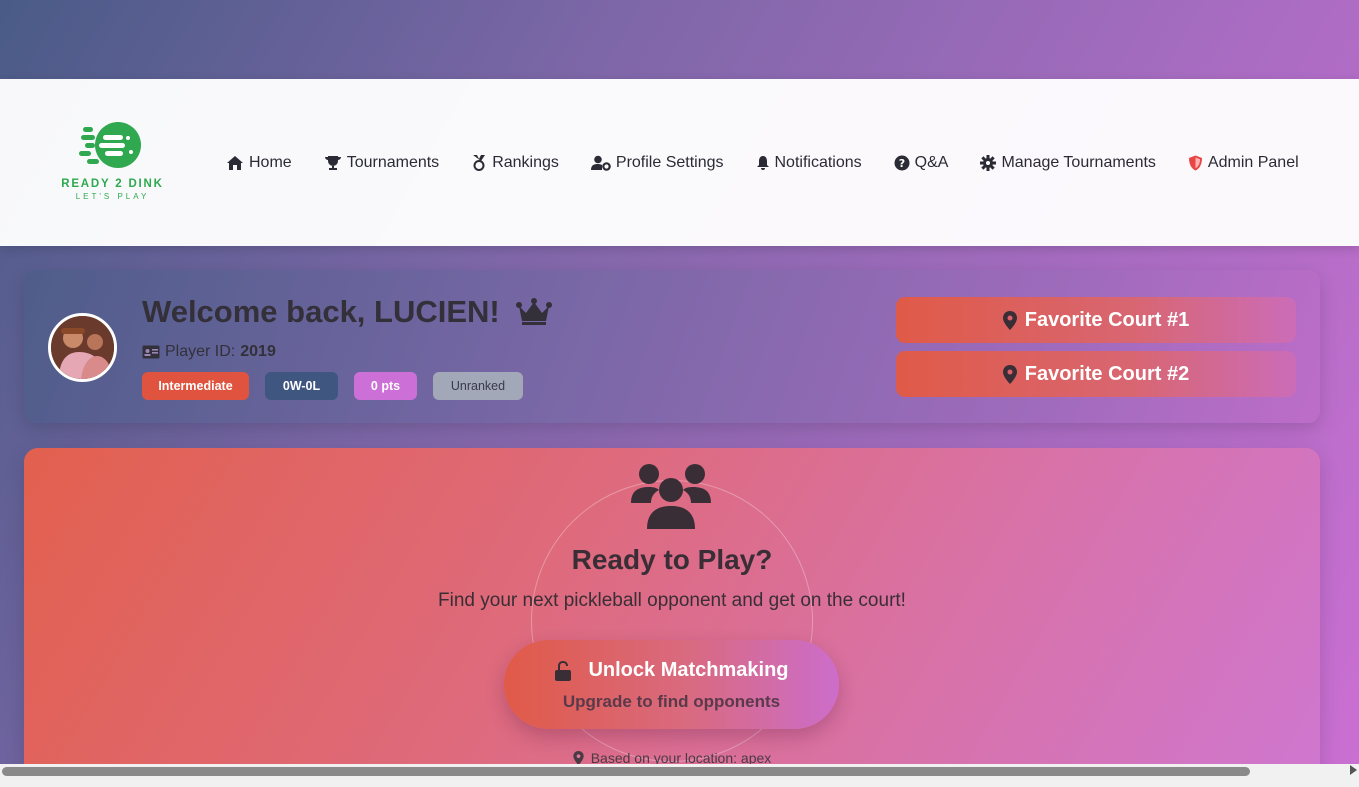 This screenshot has height=787, width=1359. I want to click on play-title: Ready to Play?, so click(672, 559).